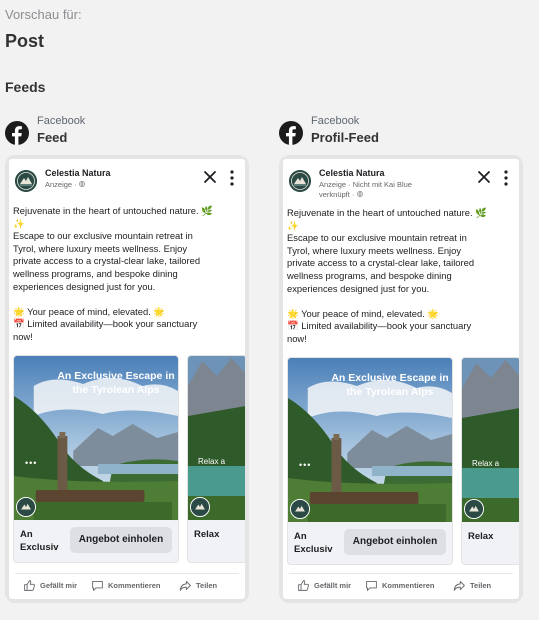  What do you see at coordinates (345, 137) in the screenshot?
I see `placement-name: Profil-Feed` at bounding box center [345, 137].